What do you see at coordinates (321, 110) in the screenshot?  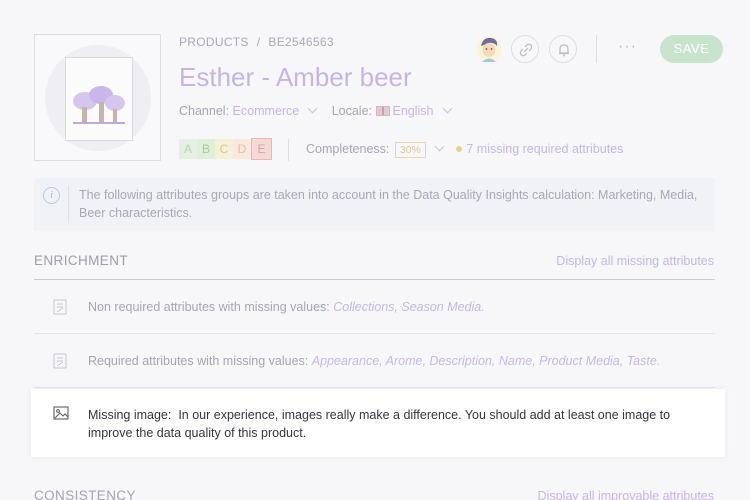 I see `context-switcher: Channel: Ecommerce Locale: English` at bounding box center [321, 110].